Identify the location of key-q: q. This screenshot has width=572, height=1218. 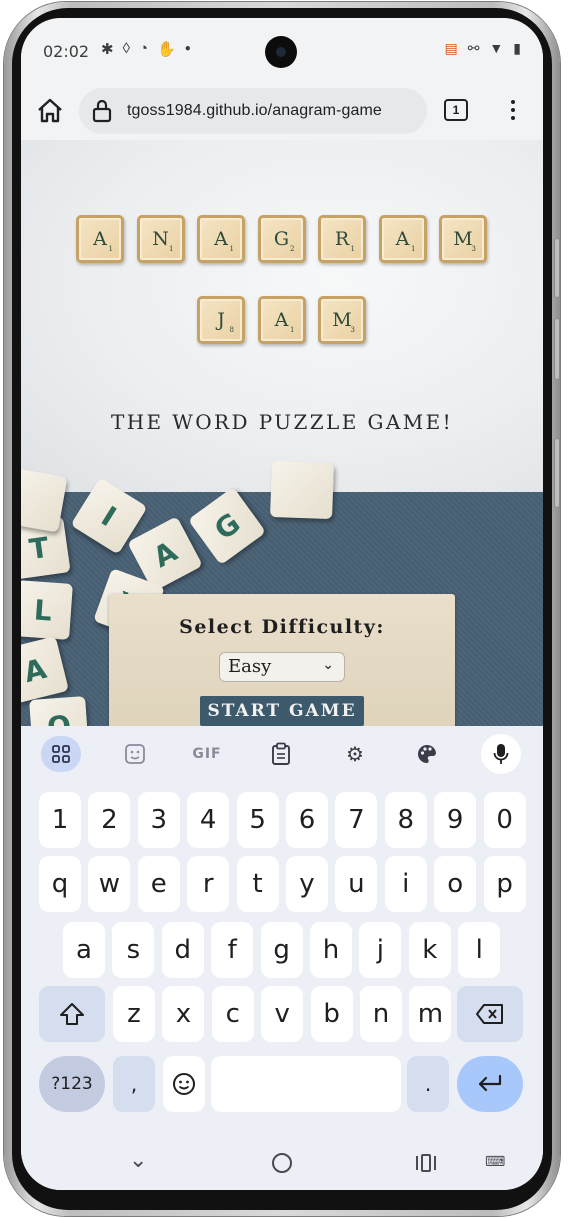
(60, 884).